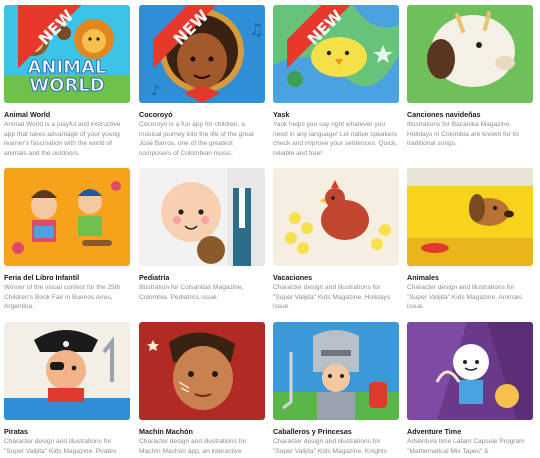 This screenshot has height=458, width=540. Describe the element at coordinates (336, 277) in the screenshot. I see `card-title: Vacaciones` at that location.